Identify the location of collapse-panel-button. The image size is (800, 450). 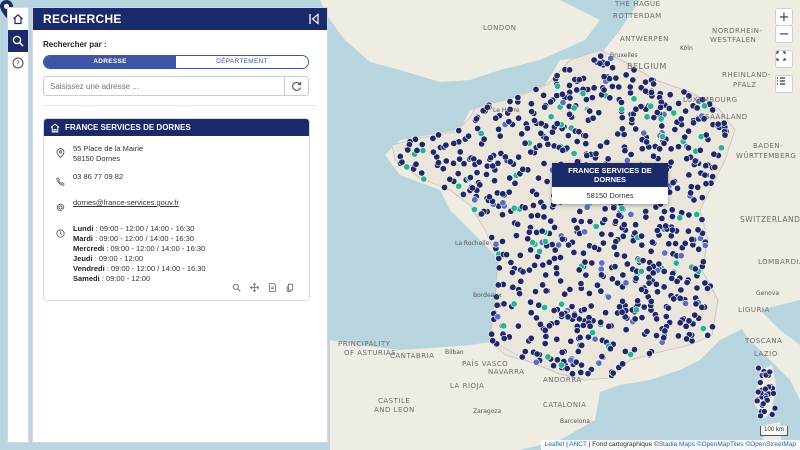
(314, 19).